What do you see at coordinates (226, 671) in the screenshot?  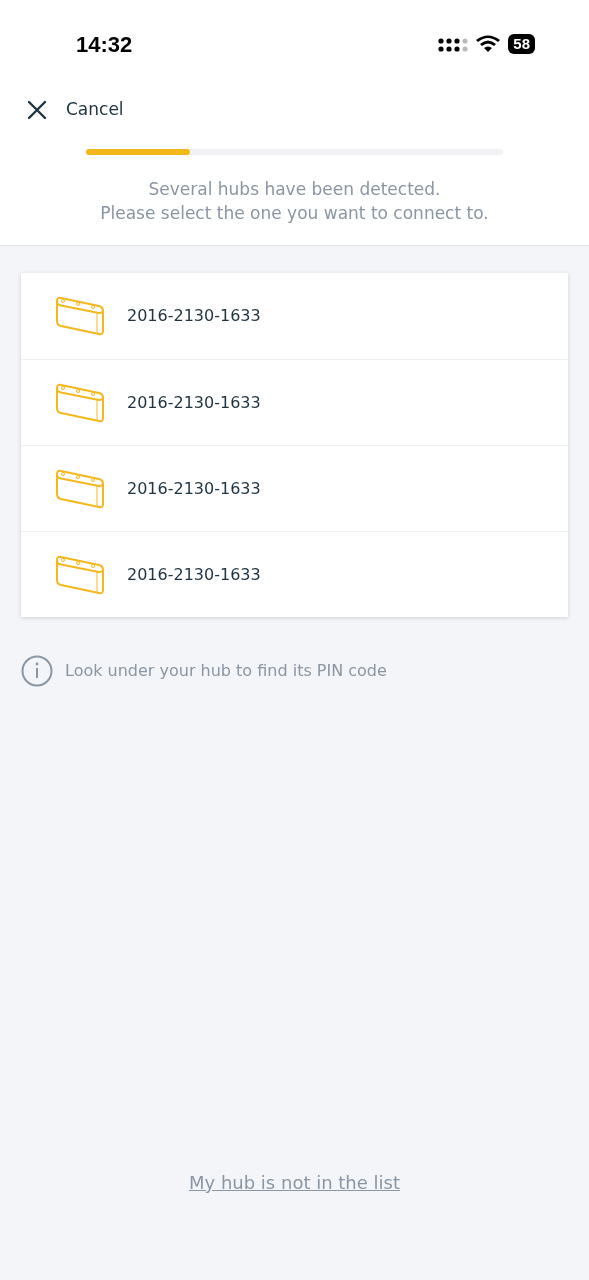 I see `info-text: Look under your hub to find its PIN code` at bounding box center [226, 671].